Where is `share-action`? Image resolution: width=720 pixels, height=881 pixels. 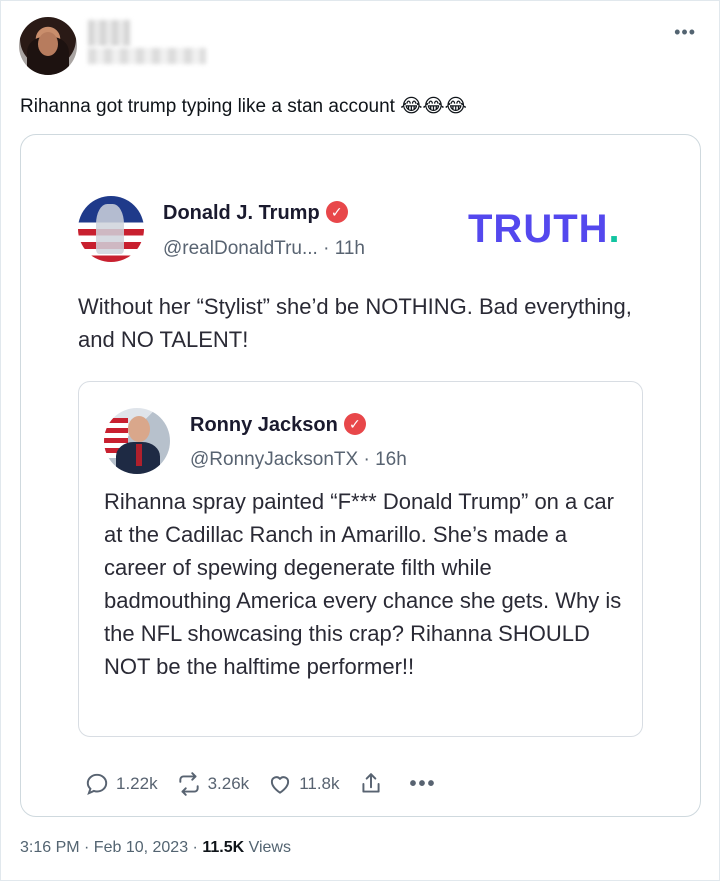
share-action is located at coordinates (374, 784).